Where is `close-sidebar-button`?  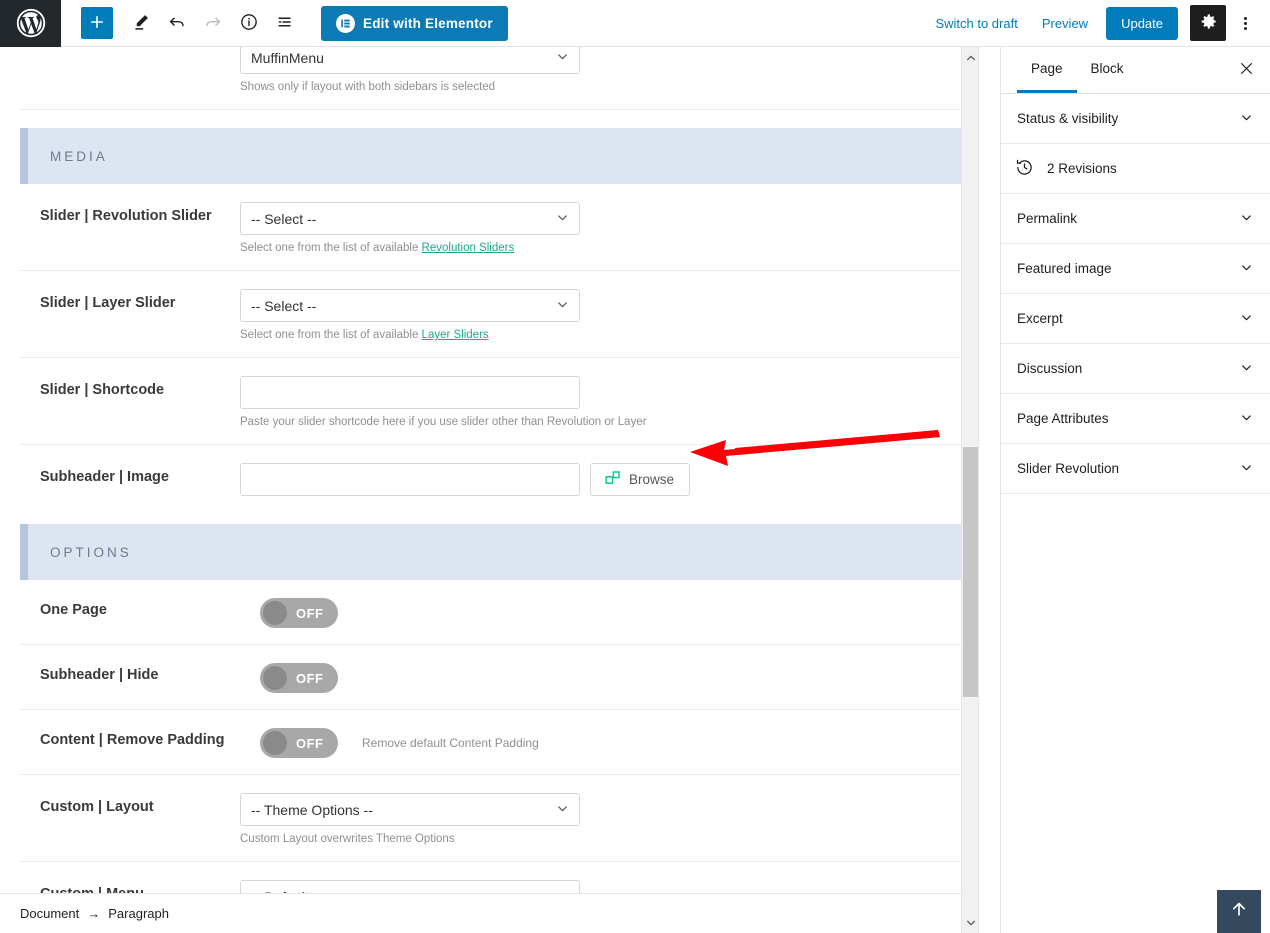 close-sidebar-button is located at coordinates (1246, 70).